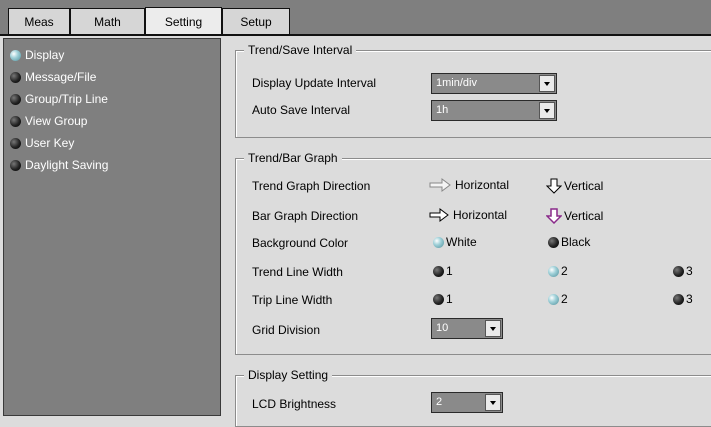 This screenshot has height=427, width=711. I want to click on tab-math: Math, so click(107, 21).